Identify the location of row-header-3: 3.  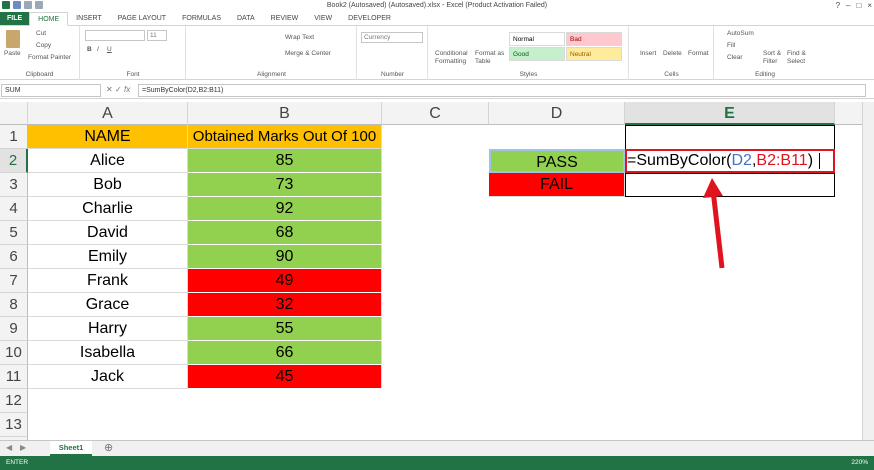
(14, 185).